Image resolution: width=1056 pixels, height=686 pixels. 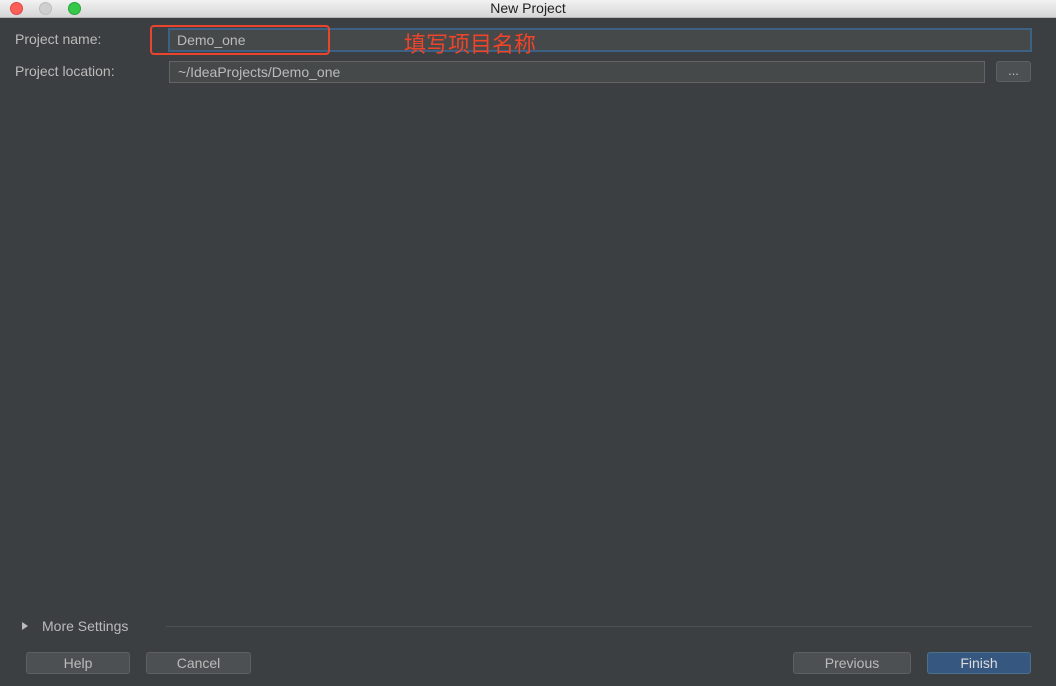 I want to click on window-title: New Project, so click(x=528, y=8).